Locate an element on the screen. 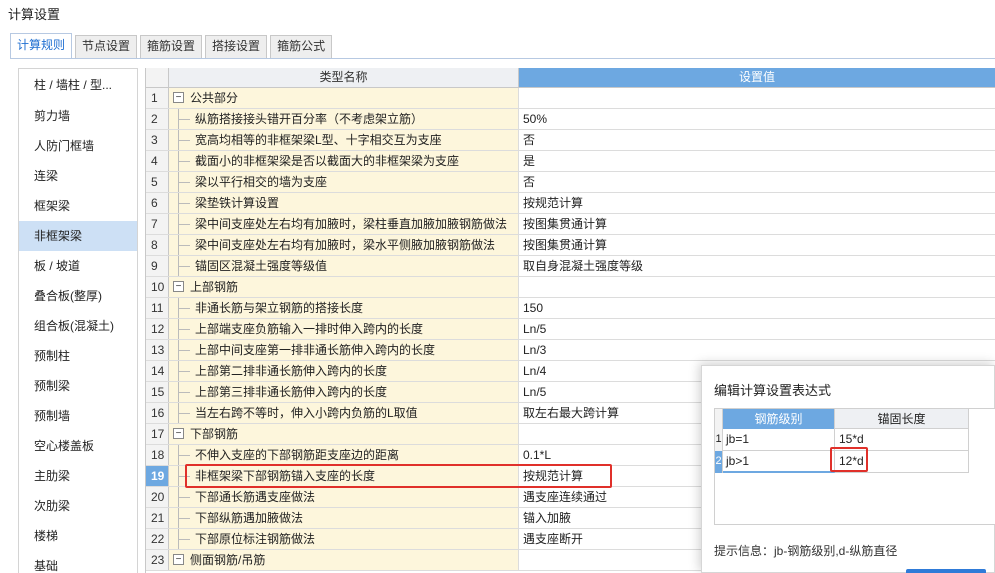 Image resolution: width=995 pixels, height=573 pixels. sidebar-item: 次肋梁 is located at coordinates (78, 506).